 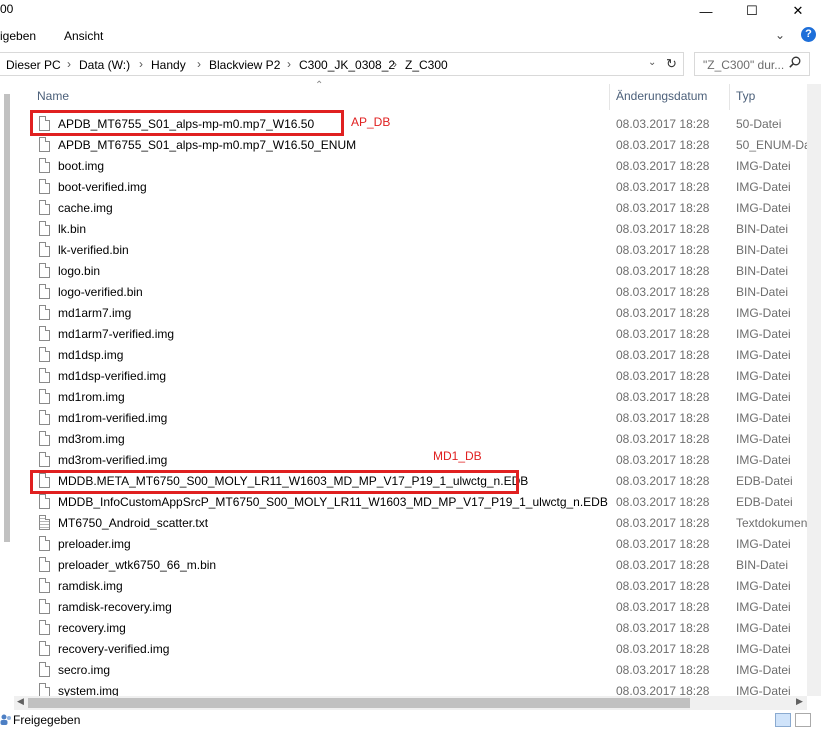 I want to click on file-name: lk-verified.bin, so click(x=93, y=250).